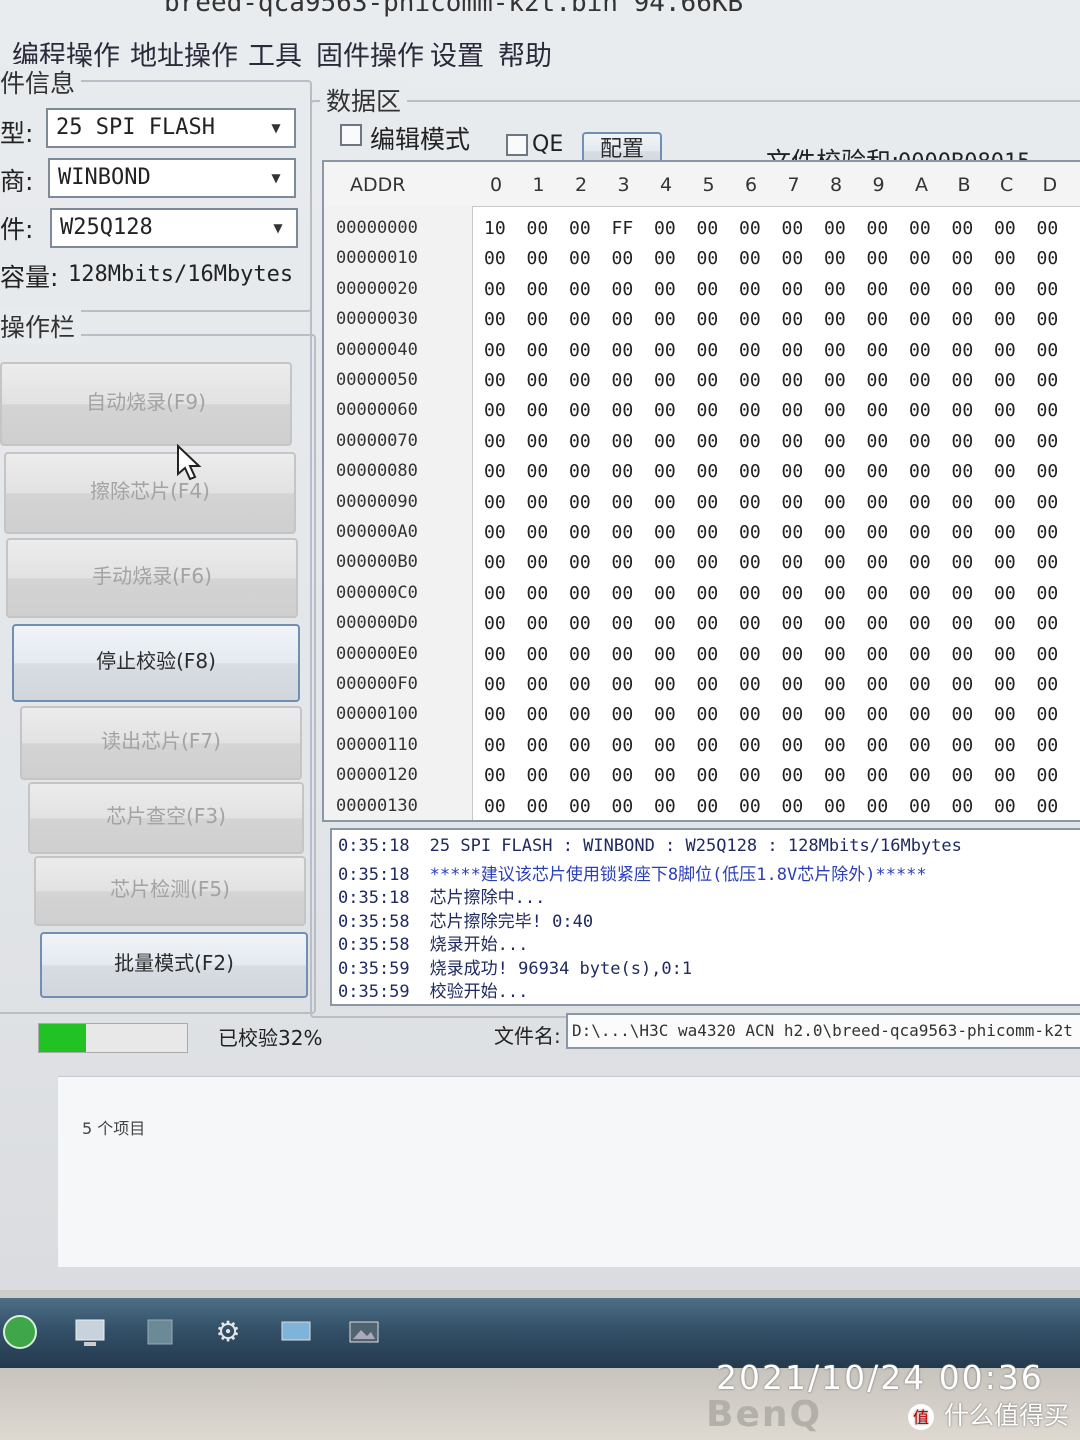  Describe the element at coordinates (228, 1332) in the screenshot. I see `gear-icon: ⚙` at that location.